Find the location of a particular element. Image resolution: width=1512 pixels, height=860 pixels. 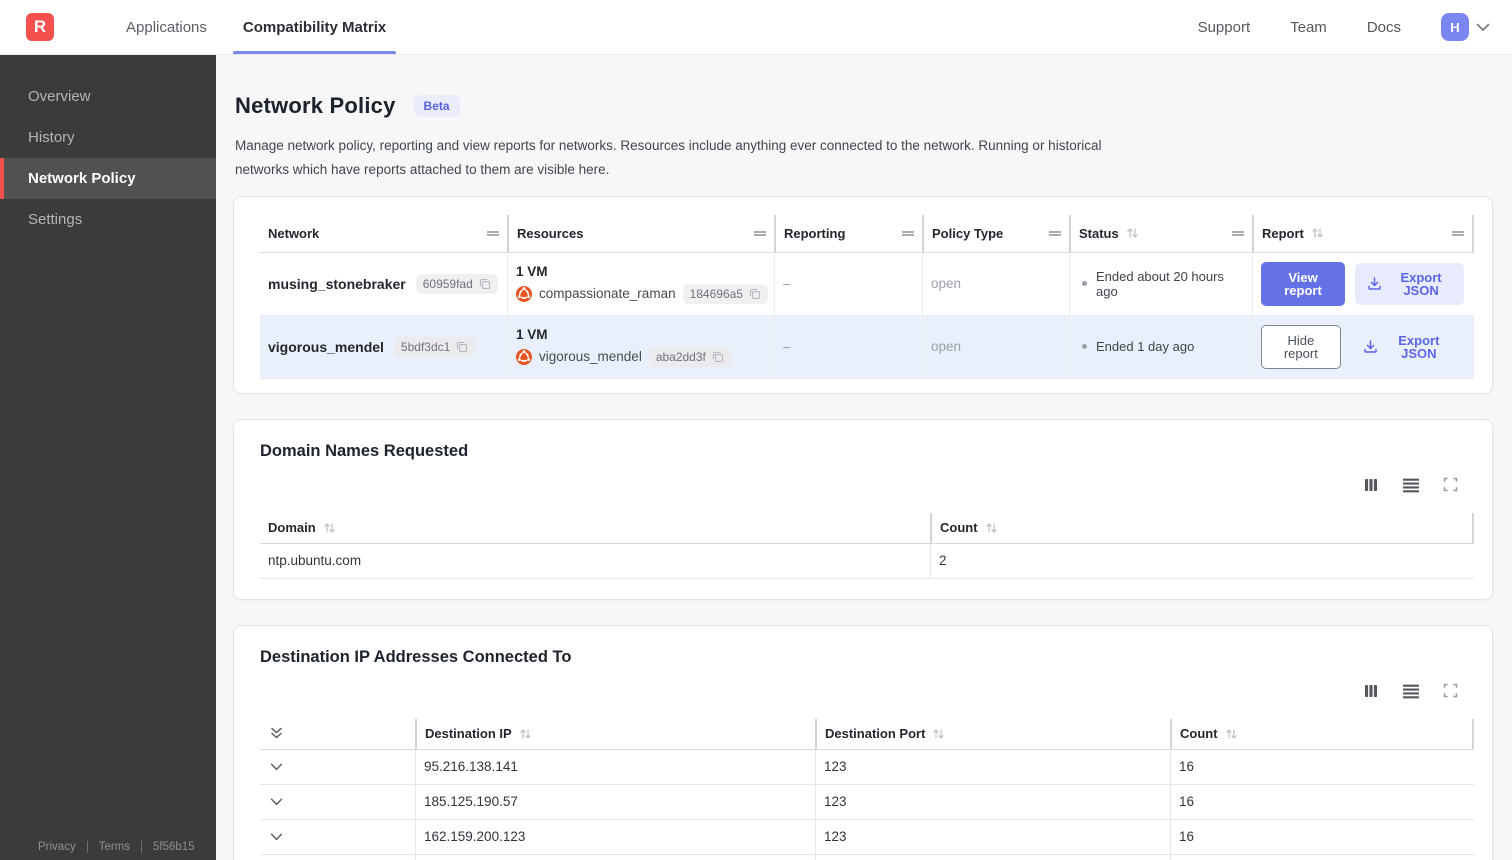

network-id-badge: 60959fad is located at coordinates (456, 283).